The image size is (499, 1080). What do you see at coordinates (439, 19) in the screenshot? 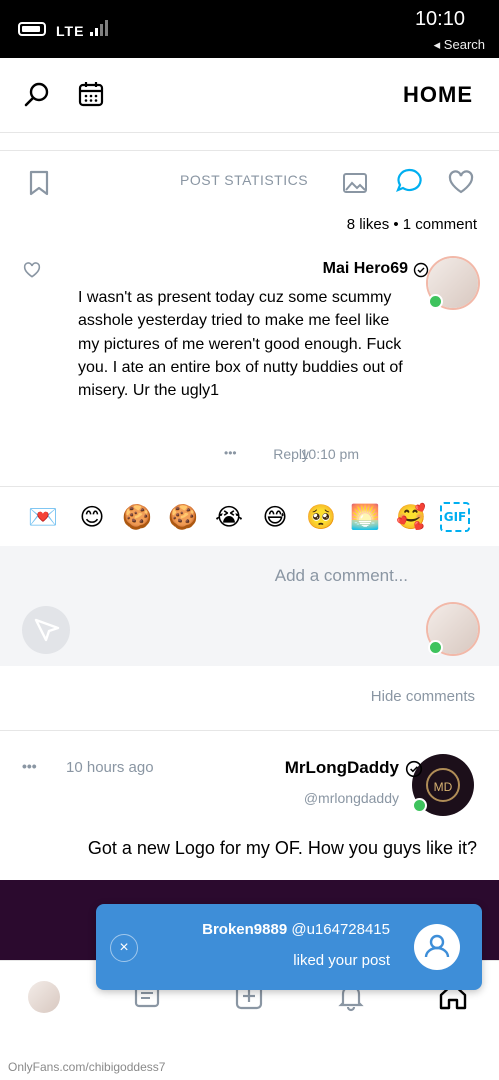
I see `status-time: 10:10` at bounding box center [439, 19].